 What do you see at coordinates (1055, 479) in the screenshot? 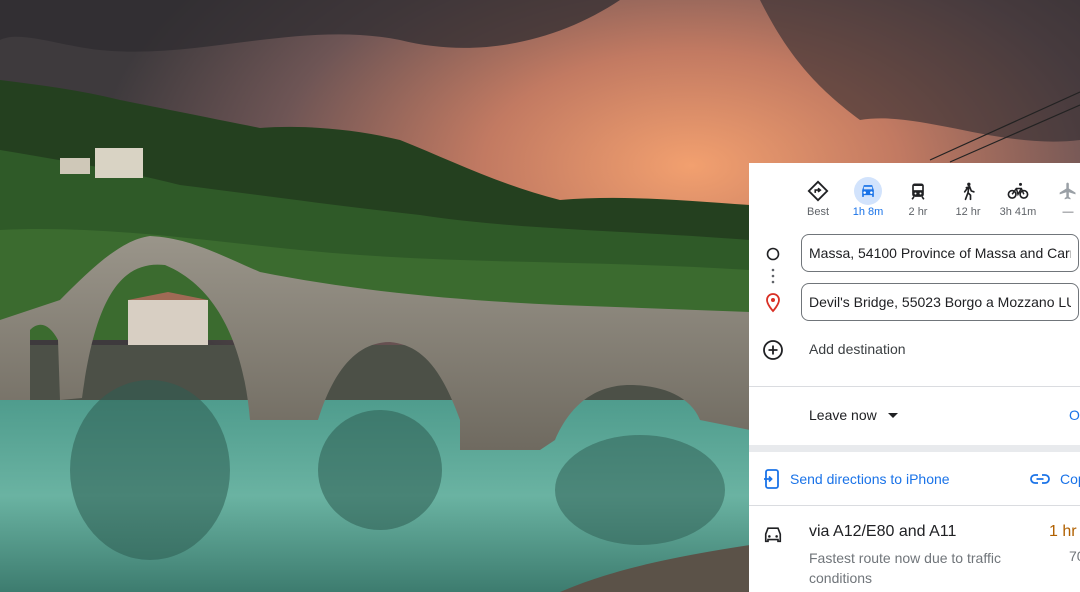
I see `copy-link-button: Copy link` at bounding box center [1055, 479].